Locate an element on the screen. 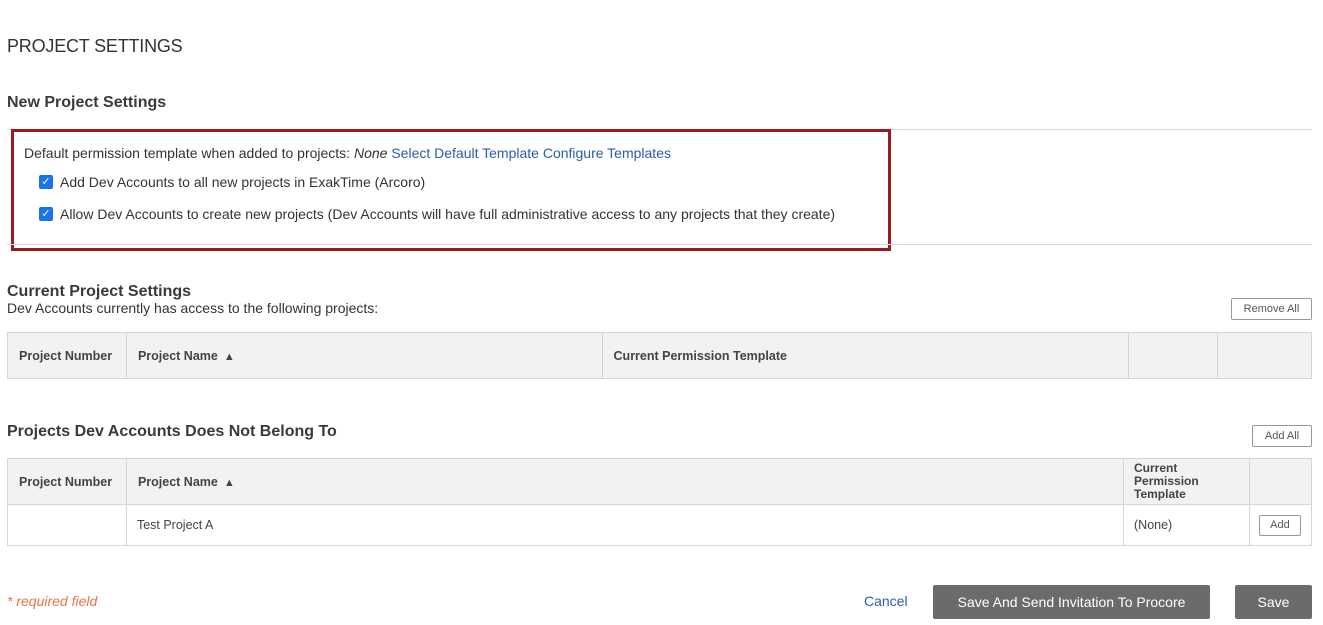 The width and height of the screenshot is (1323, 625). new-project-settings-heading: New Project Settings is located at coordinates (87, 102).